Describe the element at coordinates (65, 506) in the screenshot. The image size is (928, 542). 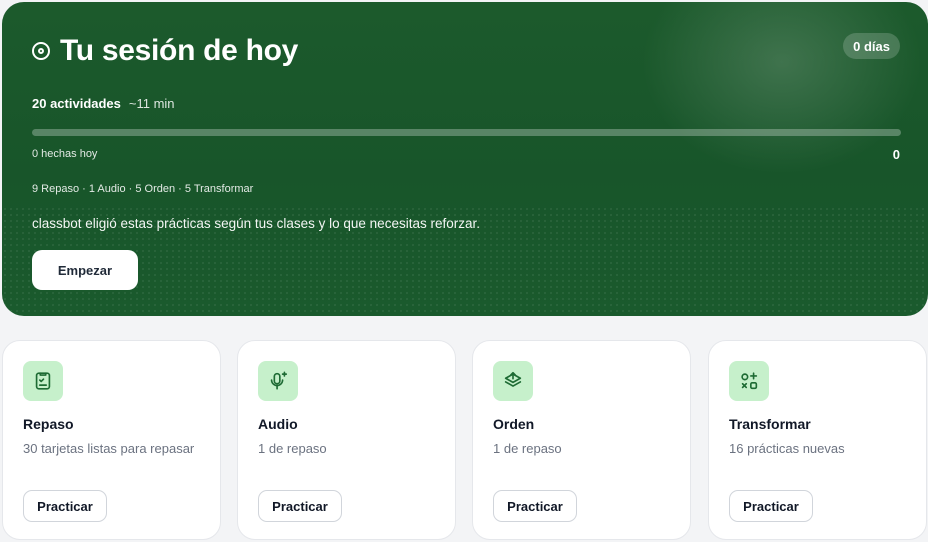
I see `practice-button-repaso: Practicar` at that location.